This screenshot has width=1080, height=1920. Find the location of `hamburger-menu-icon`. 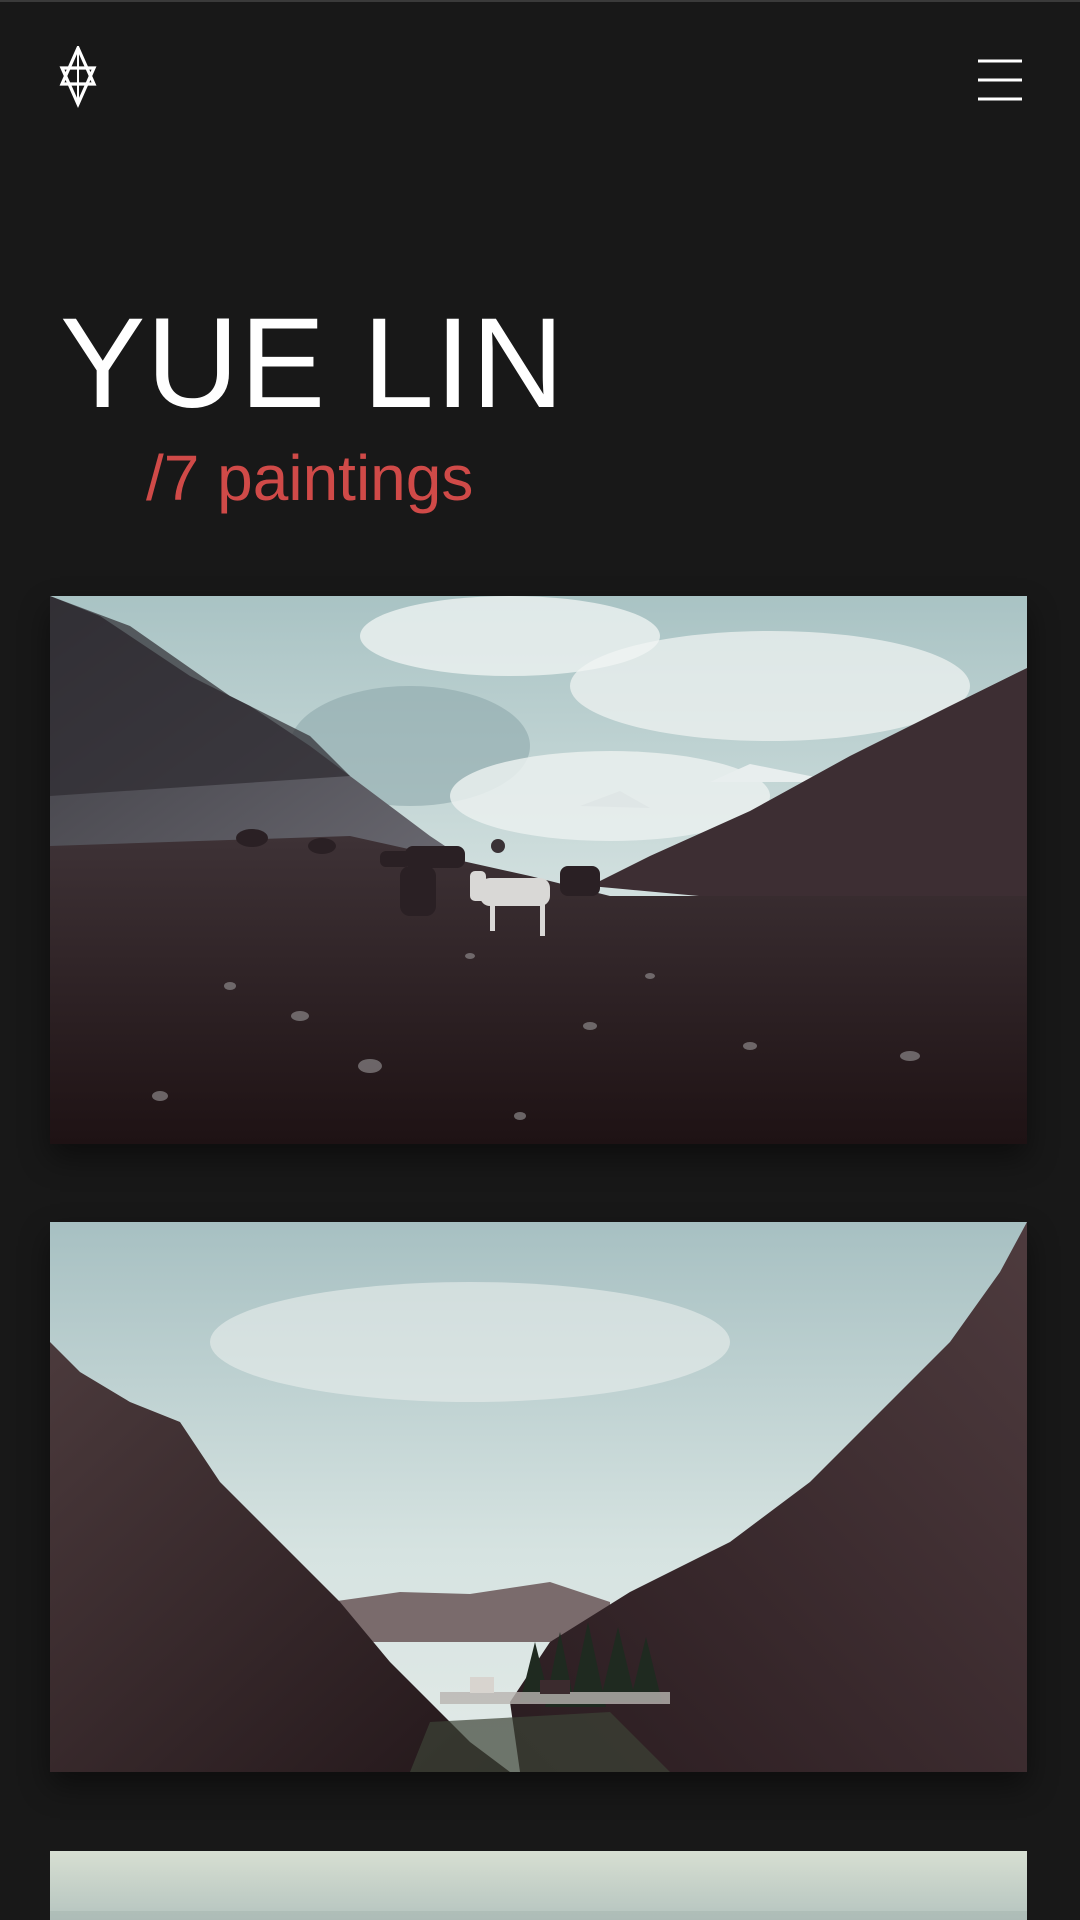

hamburger-menu-icon is located at coordinates (1000, 80).